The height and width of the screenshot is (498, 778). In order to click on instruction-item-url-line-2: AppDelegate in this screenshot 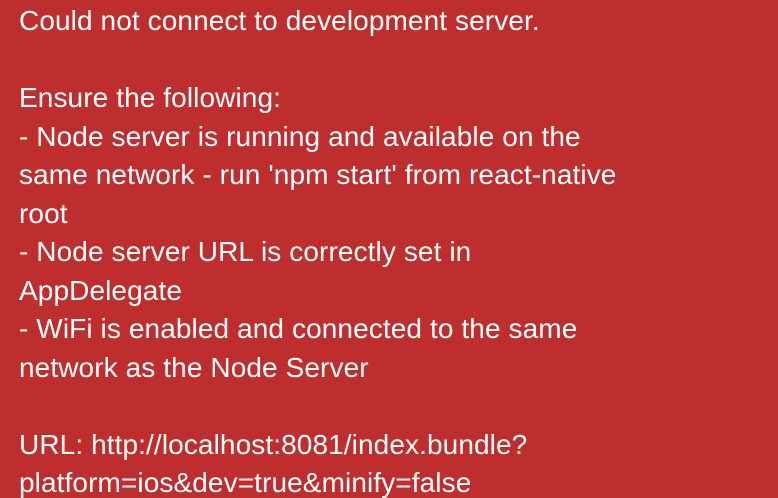, I will do `click(101, 290)`.